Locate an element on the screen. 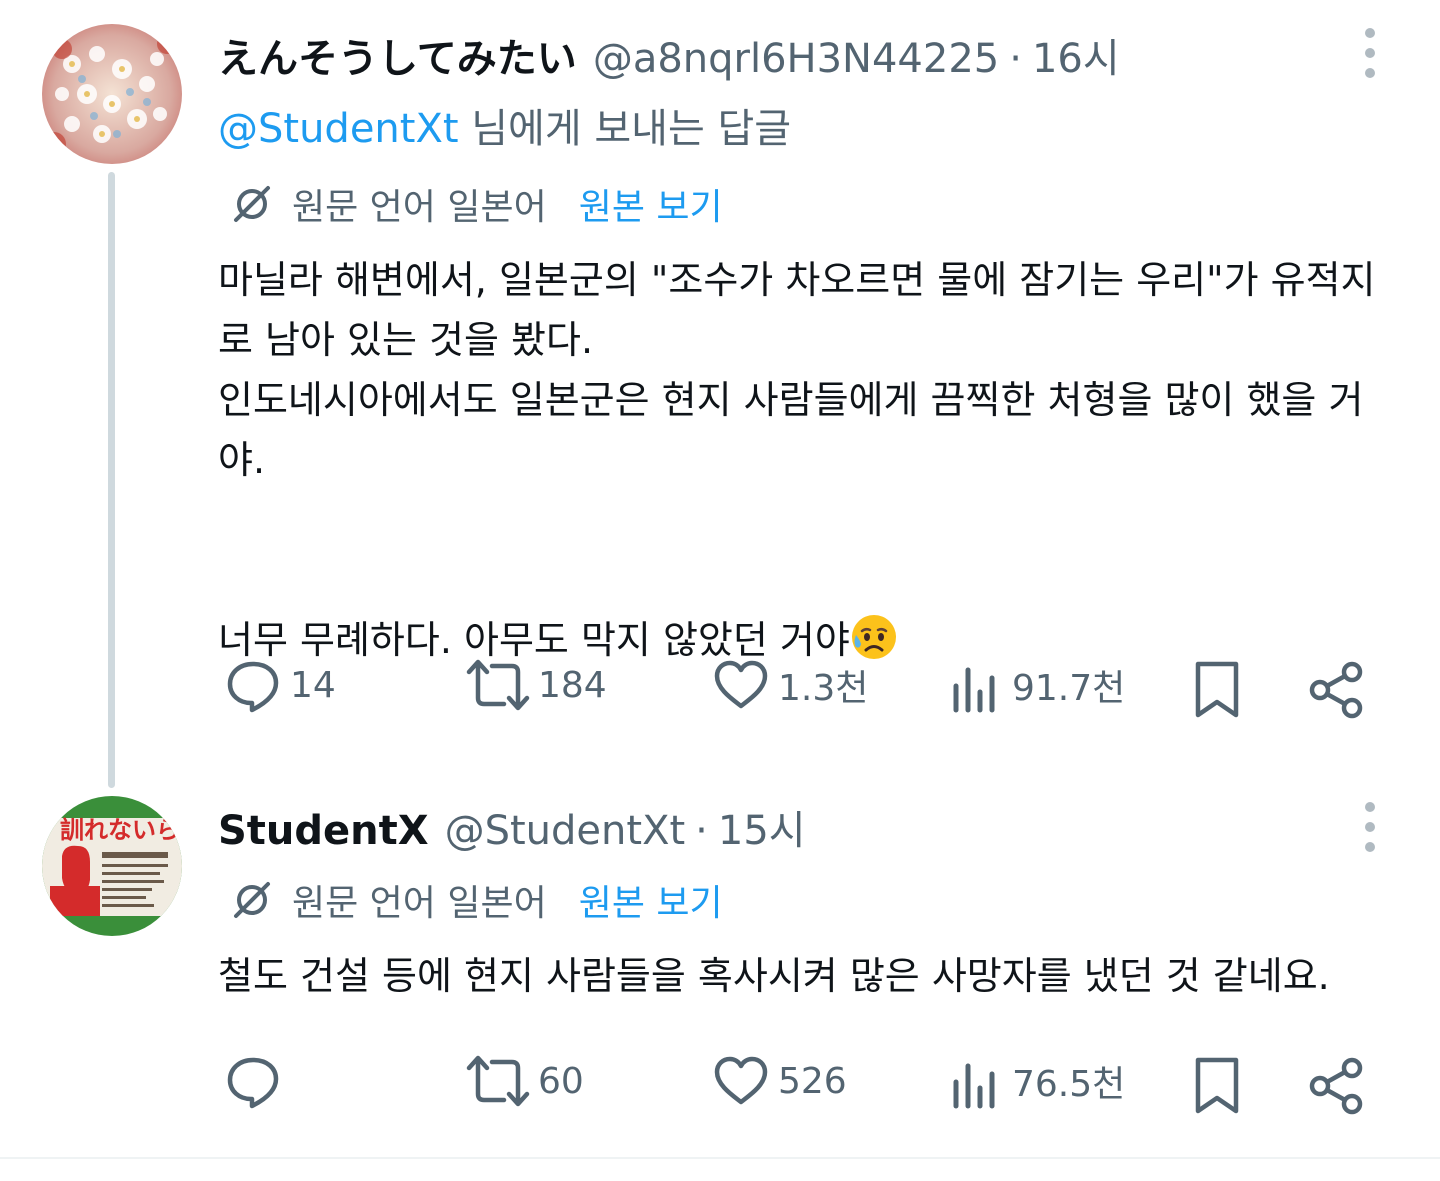  views-button: 91.7천 is located at coordinates (1036, 685).